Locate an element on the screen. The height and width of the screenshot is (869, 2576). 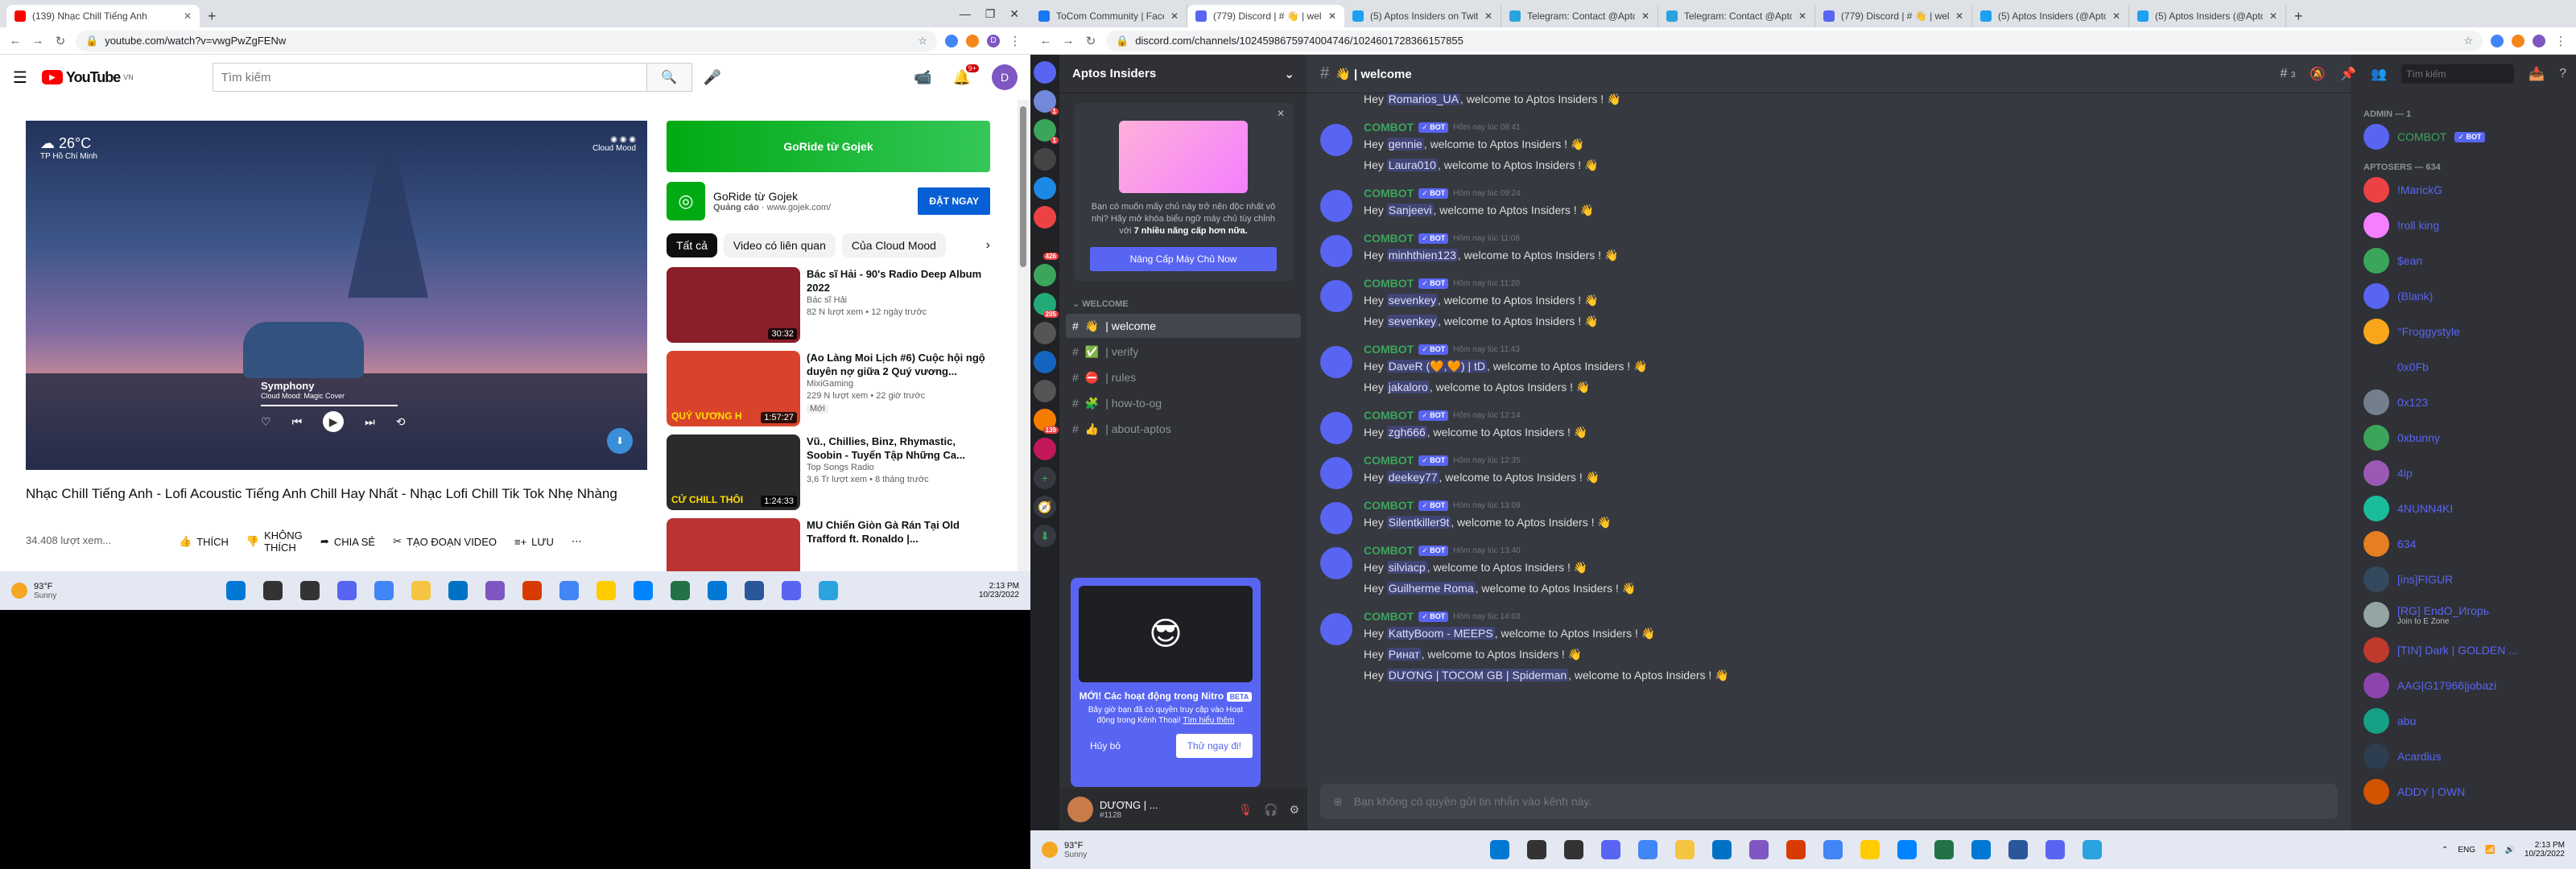
repeat-icon: ⟲ is located at coordinates (401, 422).